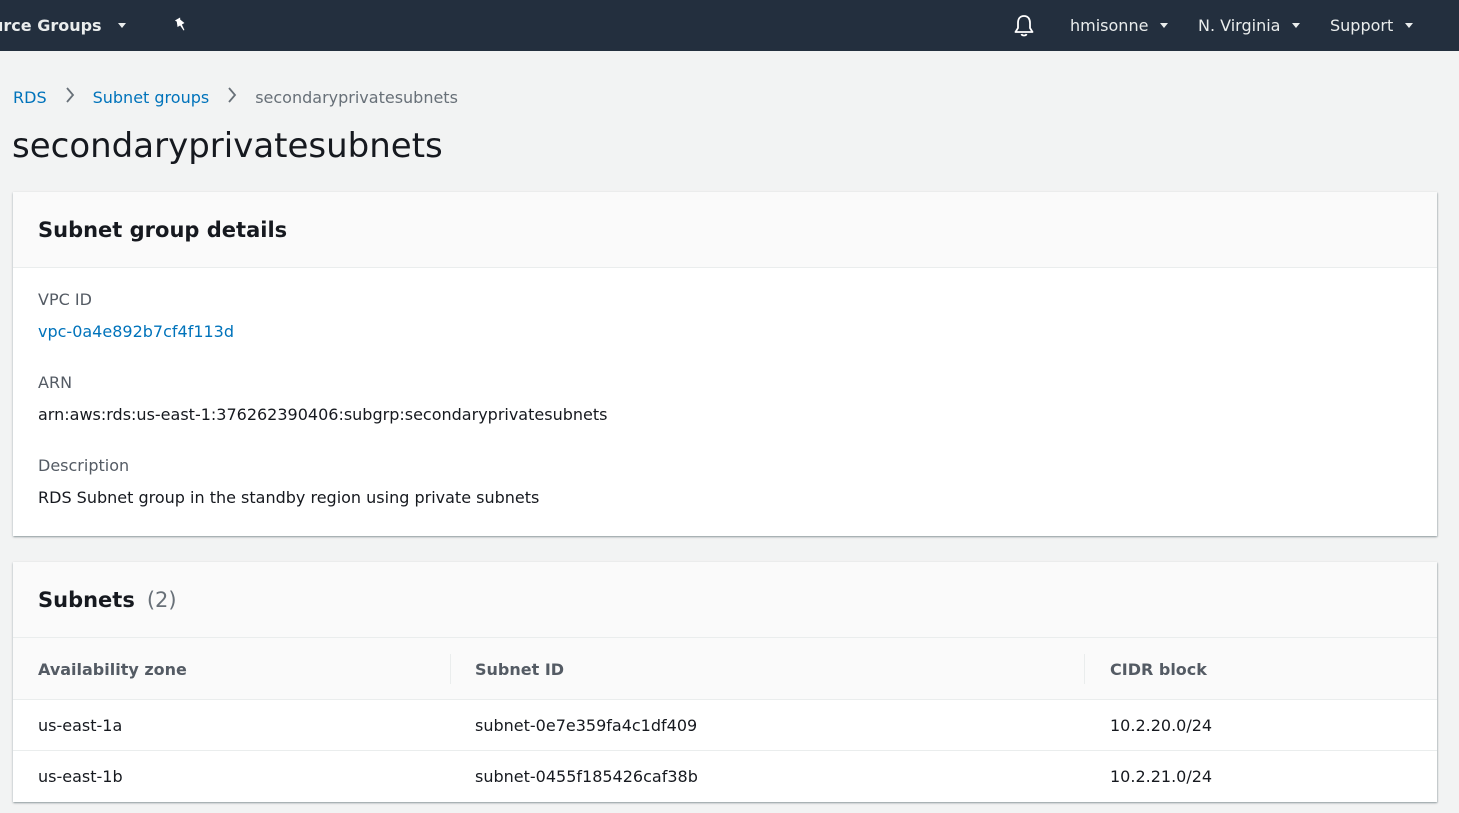 This screenshot has height=813, width=1459. Describe the element at coordinates (151, 97) in the screenshot. I see `breadcrumb-subnet-groups: Subnet groups` at that location.